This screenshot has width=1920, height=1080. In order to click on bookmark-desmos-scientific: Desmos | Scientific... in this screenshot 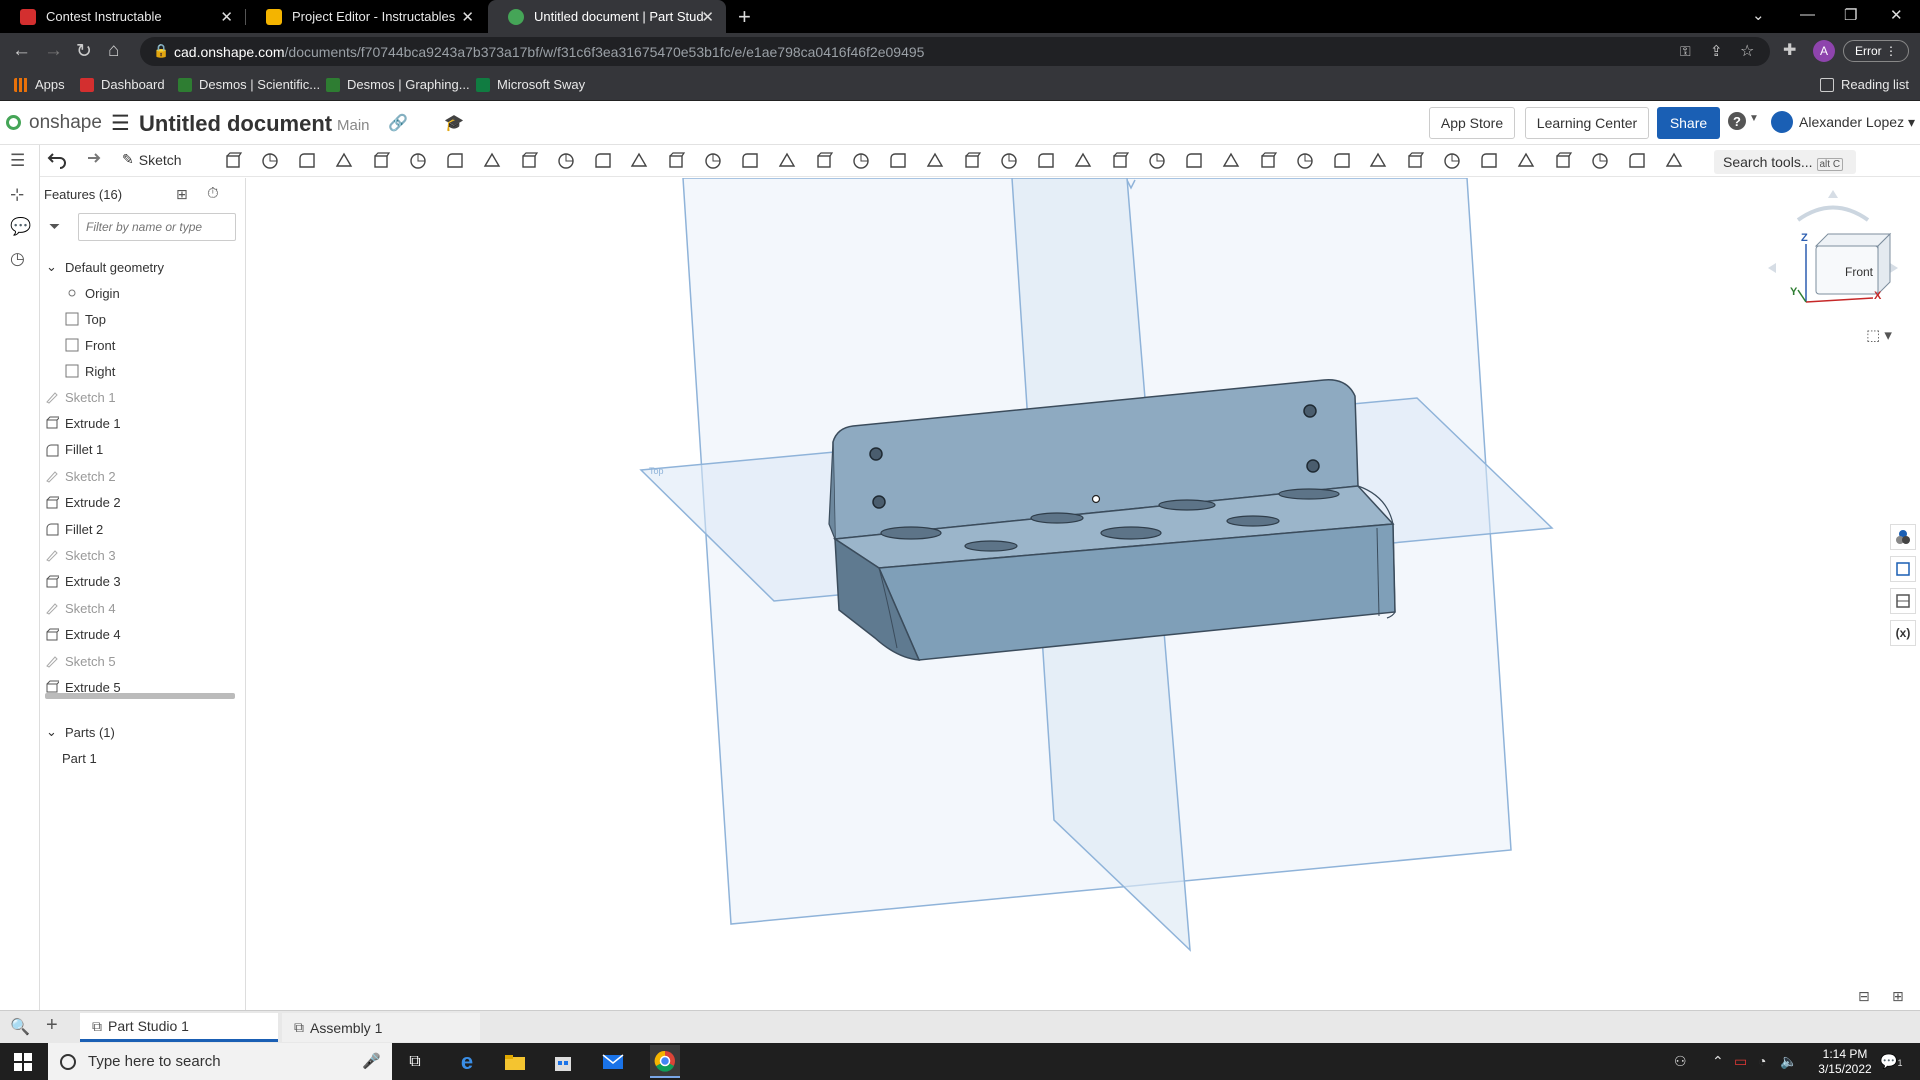, I will do `click(249, 84)`.